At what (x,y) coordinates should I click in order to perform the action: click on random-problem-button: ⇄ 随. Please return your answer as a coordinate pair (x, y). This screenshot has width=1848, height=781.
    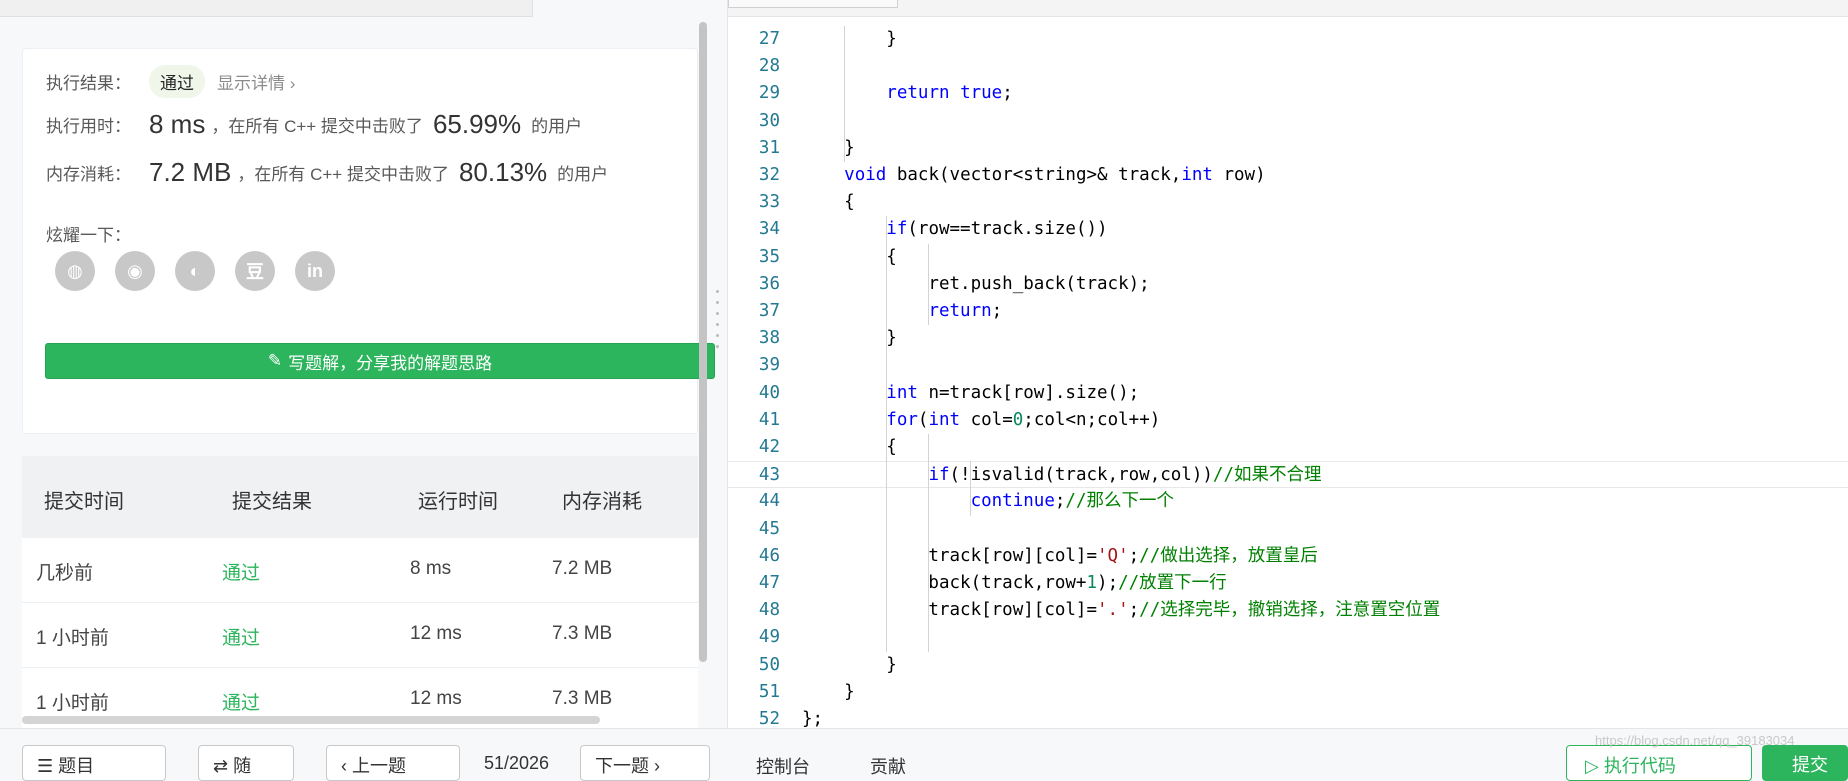
    Looking at the image, I should click on (246, 763).